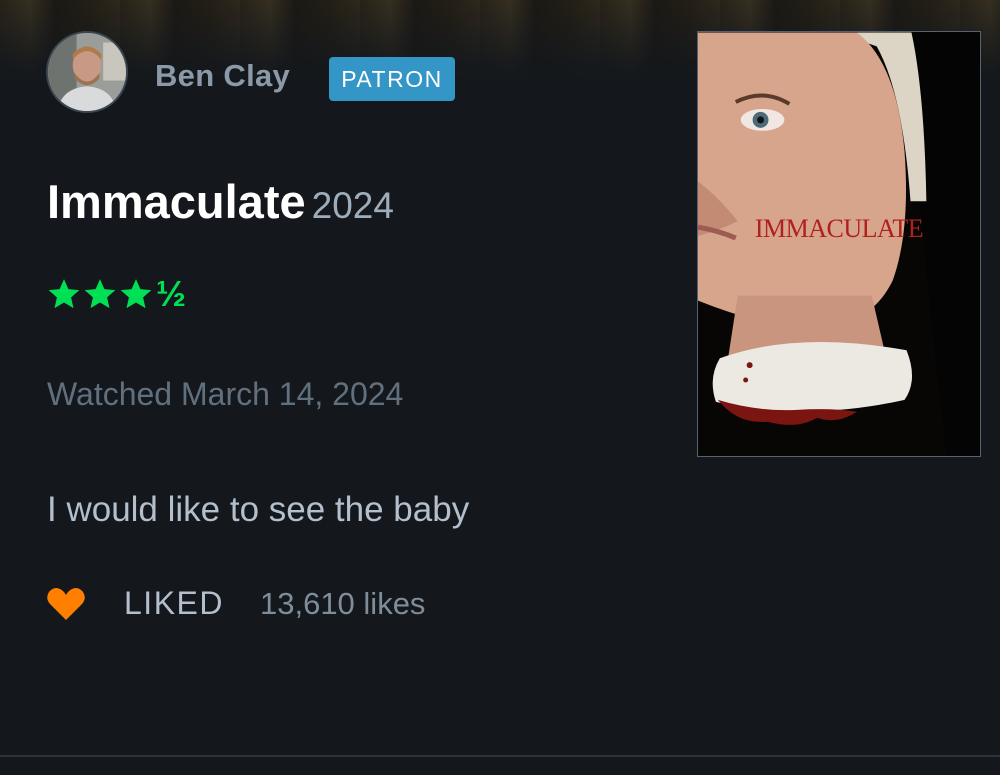 The width and height of the screenshot is (1000, 775). I want to click on avatar-image, so click(87, 72).